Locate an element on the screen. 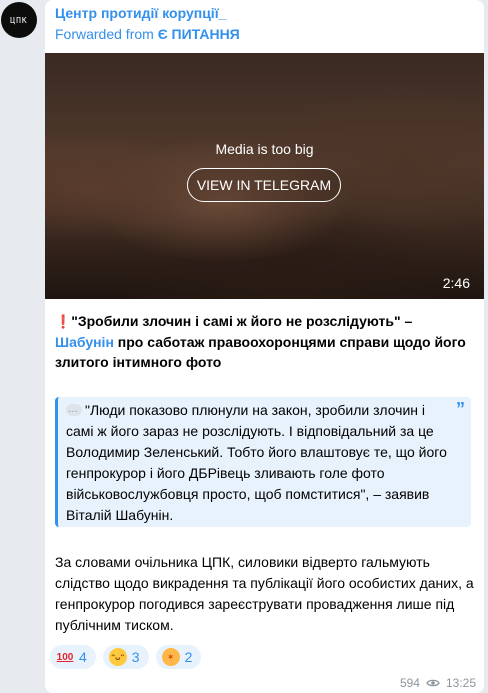 The height and width of the screenshot is (693, 488). reactions-bar: 100 4 ᵔᴗᵔ 3 ✶ 2 is located at coordinates (126, 657).